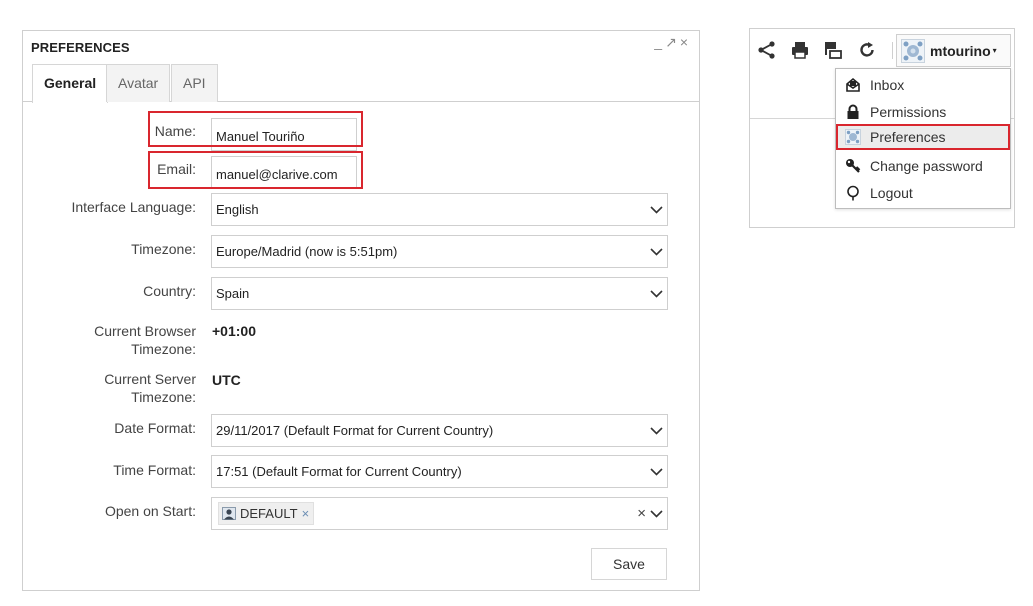 This screenshot has width=1033, height=606. Describe the element at coordinates (150, 388) in the screenshot. I see `server-timezone-label: Current Server Timezone:` at that location.